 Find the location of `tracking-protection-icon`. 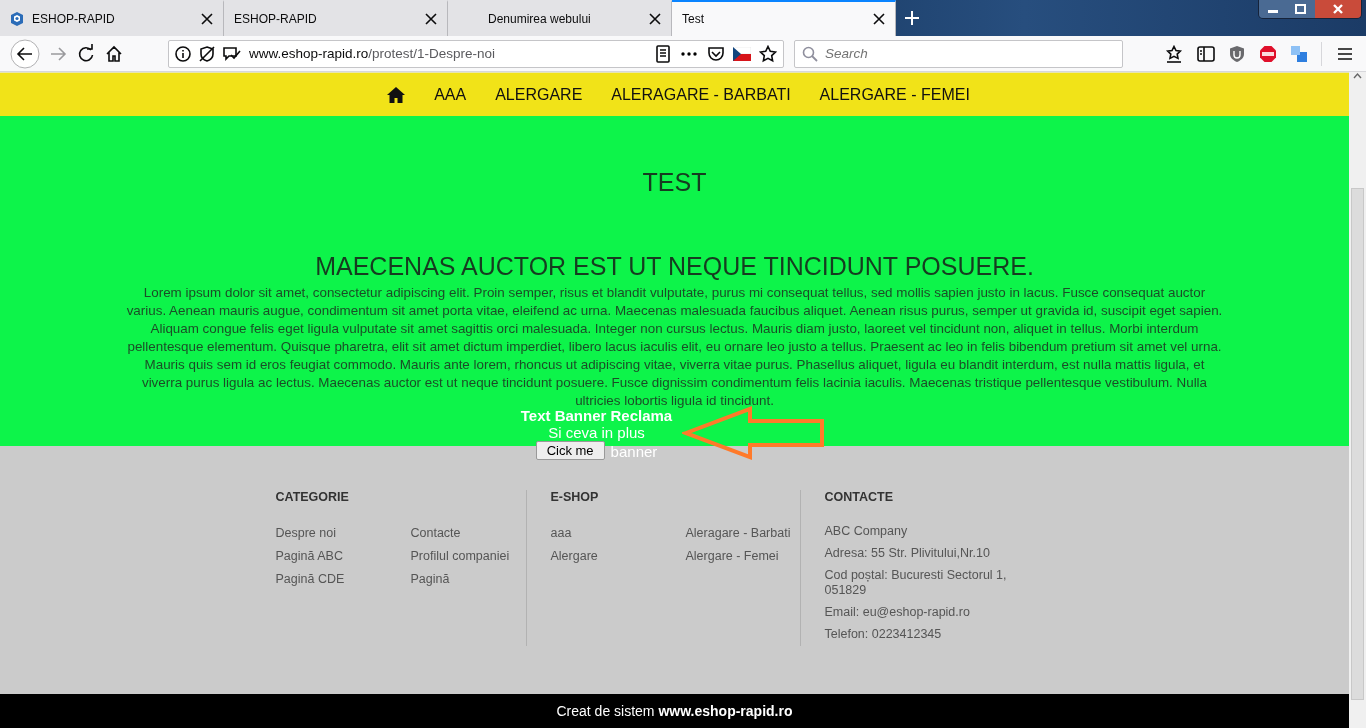

tracking-protection-icon is located at coordinates (207, 53).